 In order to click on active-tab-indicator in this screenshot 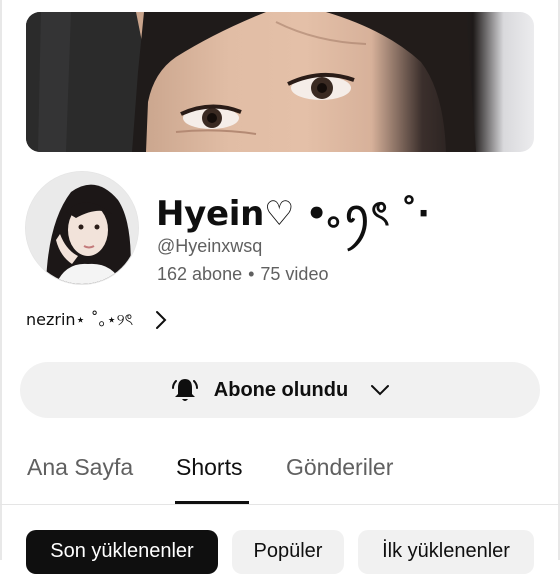, I will do `click(212, 502)`.